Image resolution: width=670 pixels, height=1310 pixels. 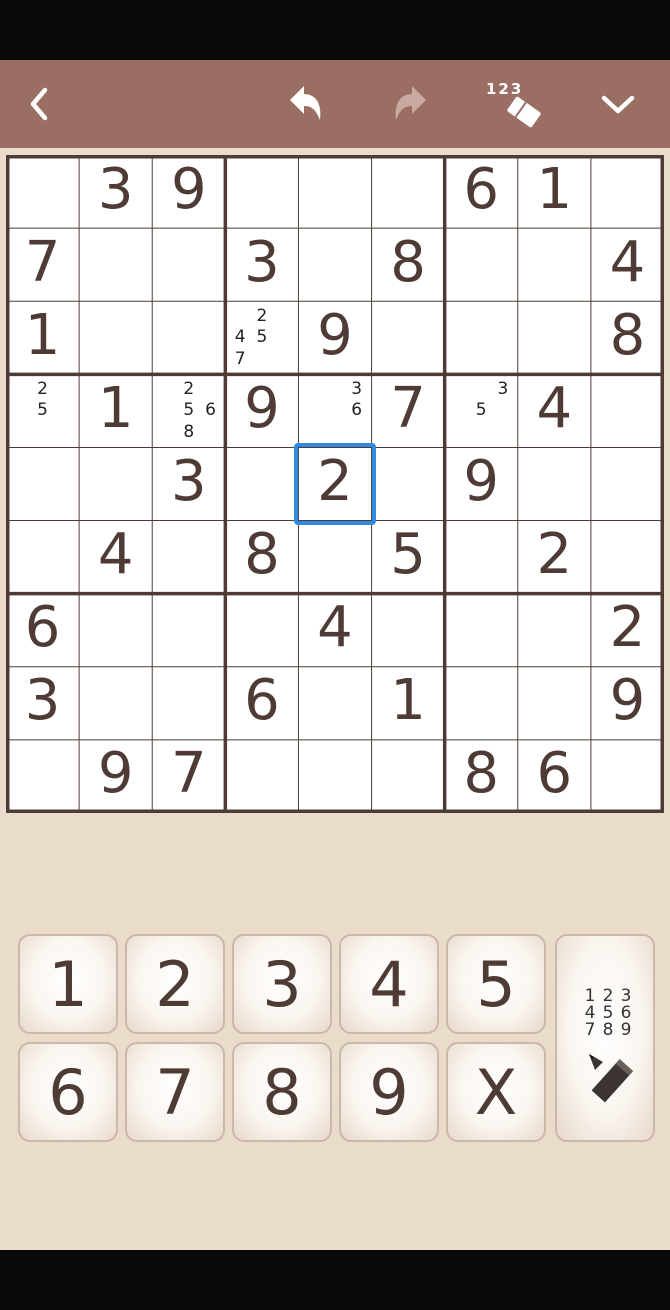 What do you see at coordinates (481, 410) in the screenshot?
I see `sudoku-cell: 35` at bounding box center [481, 410].